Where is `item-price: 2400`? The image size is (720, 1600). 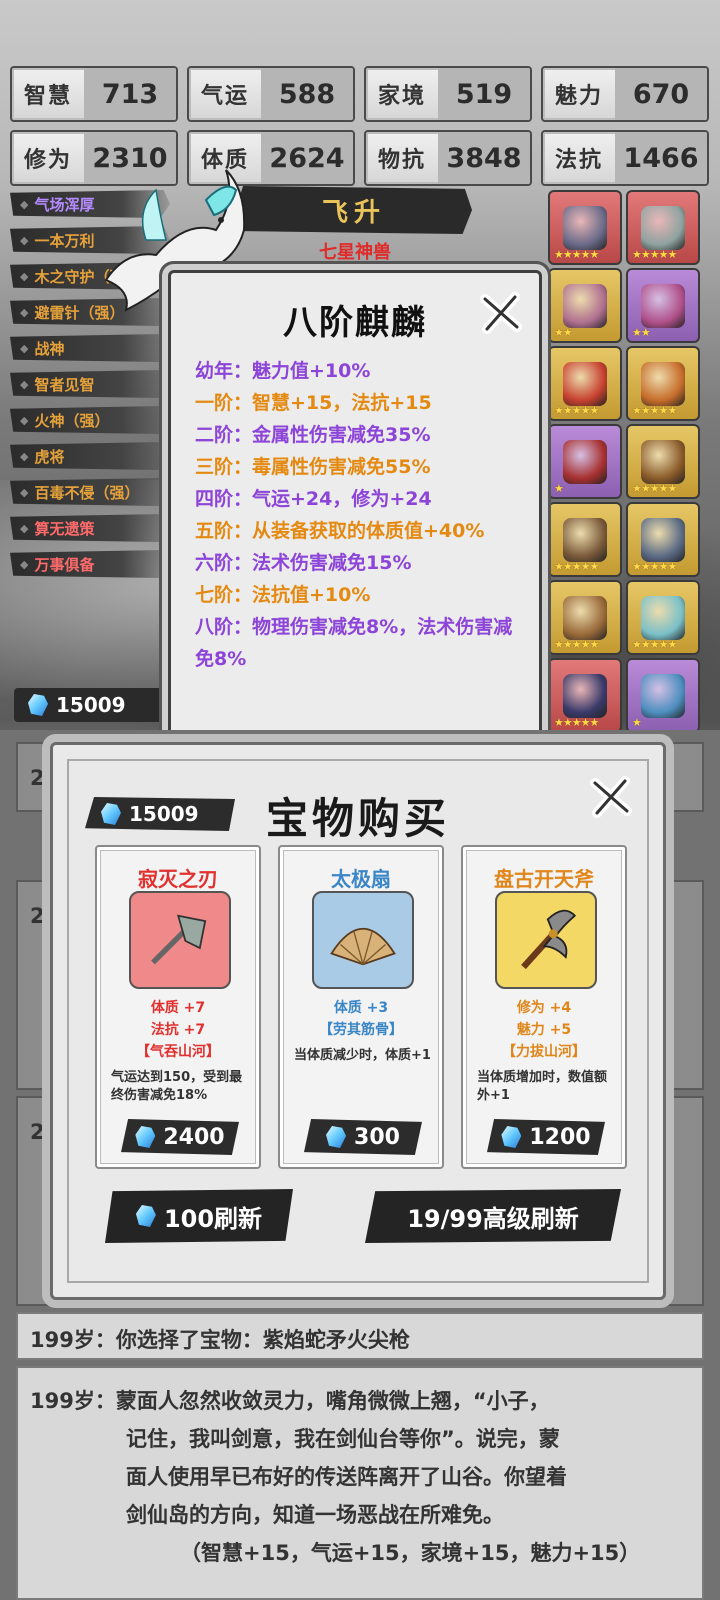
item-price: 2400 is located at coordinates (194, 1137).